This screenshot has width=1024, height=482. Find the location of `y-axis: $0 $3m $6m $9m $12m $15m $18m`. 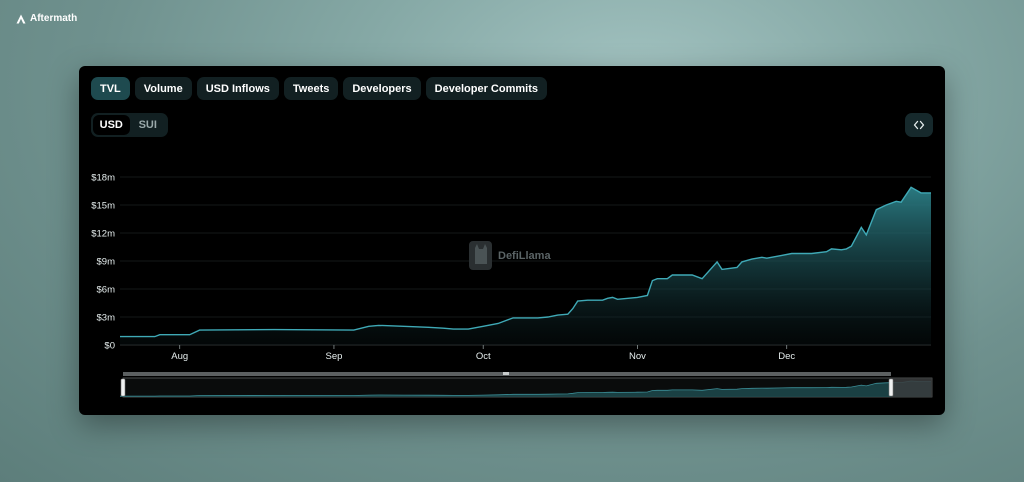

y-axis: $0 $3m $6m $9m $12m $15m $18m is located at coordinates (103, 262).